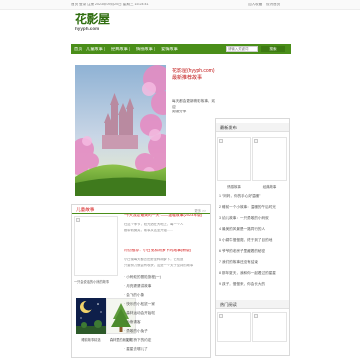  What do you see at coordinates (141, 209) in the screenshot?
I see `section-header: 儿童故事 更多 >>` at bounding box center [141, 209].